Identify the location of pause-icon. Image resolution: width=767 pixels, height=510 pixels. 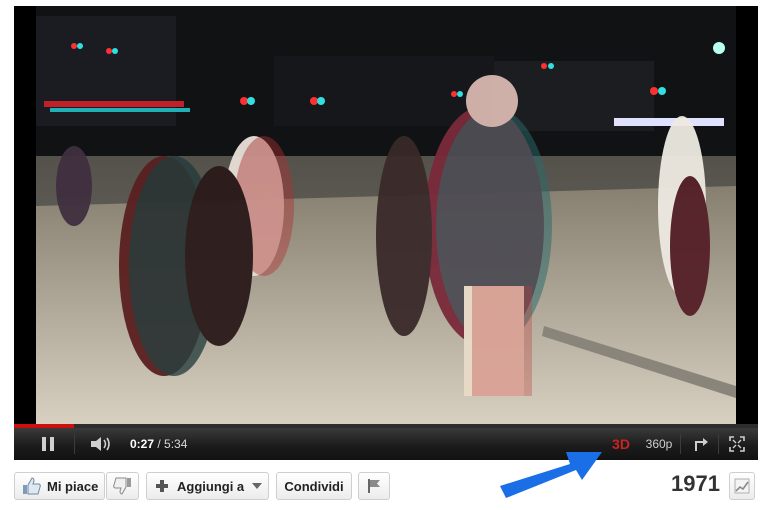
(48, 444).